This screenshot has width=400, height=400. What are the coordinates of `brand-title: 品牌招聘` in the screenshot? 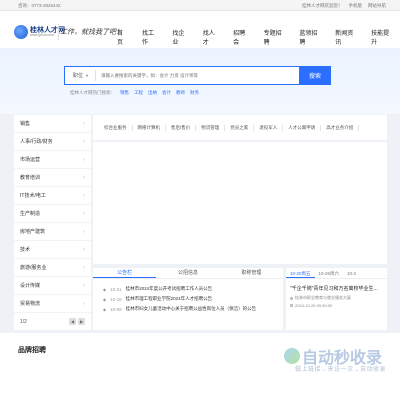 It's located at (32, 350).